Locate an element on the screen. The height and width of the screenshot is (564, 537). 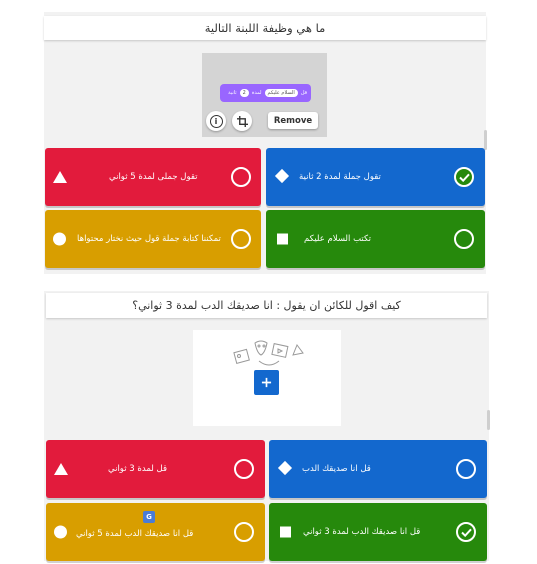
q1-answer-2-correct-toggle is located at coordinates (464, 177).